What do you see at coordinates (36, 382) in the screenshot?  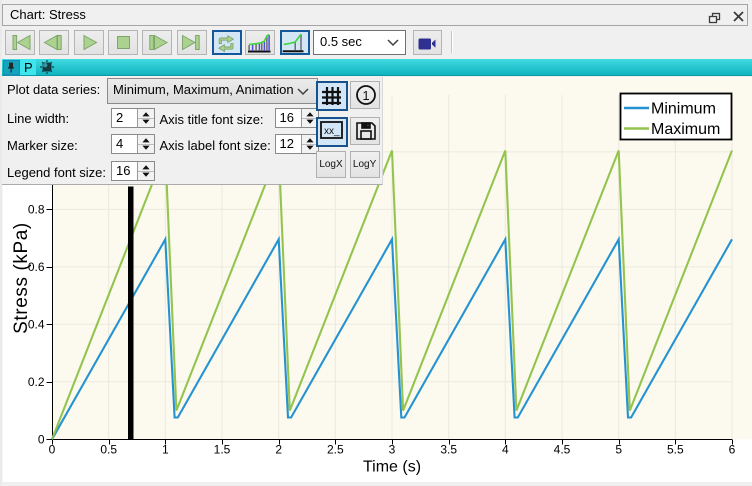 I see `svg-text: 0.2` at bounding box center [36, 382].